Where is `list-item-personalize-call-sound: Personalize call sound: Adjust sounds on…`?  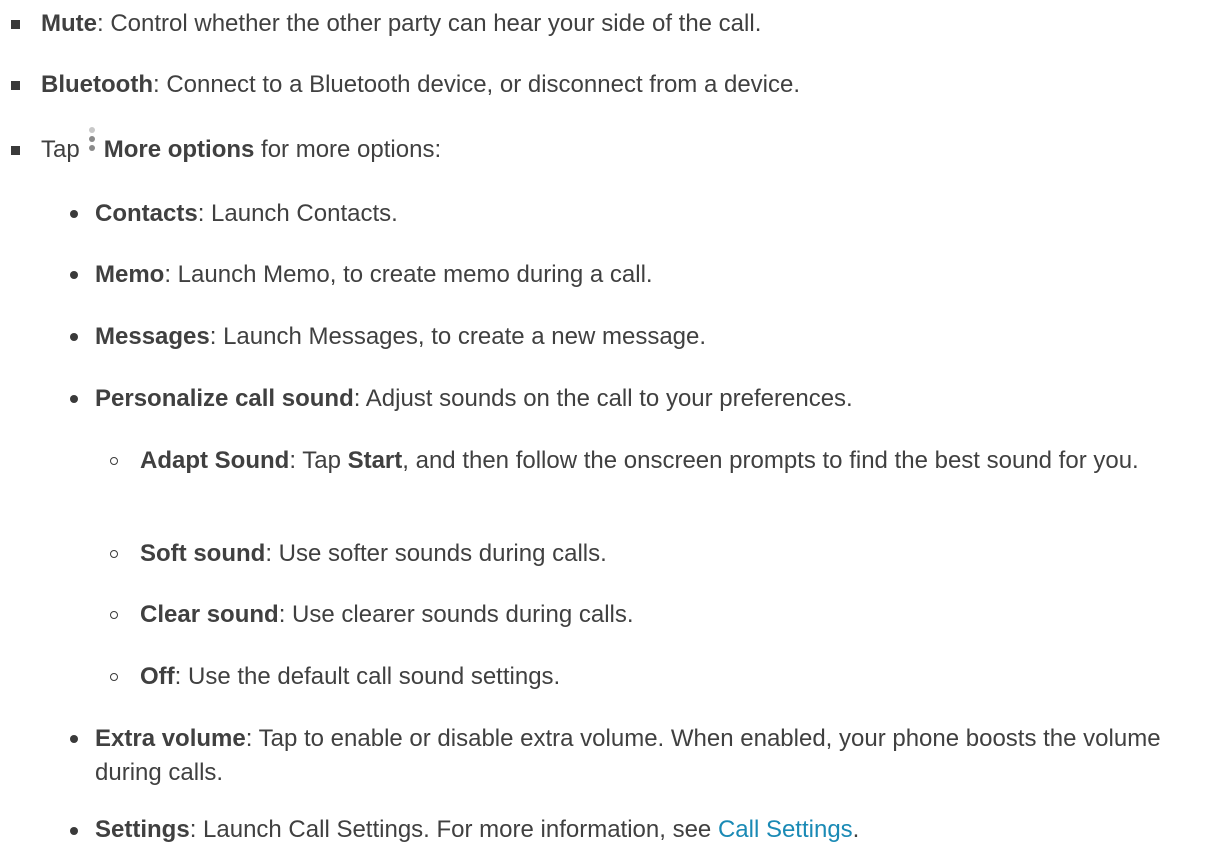 list-item-personalize-call-sound: Personalize call sound: Adjust sounds on… is located at coordinates (474, 398).